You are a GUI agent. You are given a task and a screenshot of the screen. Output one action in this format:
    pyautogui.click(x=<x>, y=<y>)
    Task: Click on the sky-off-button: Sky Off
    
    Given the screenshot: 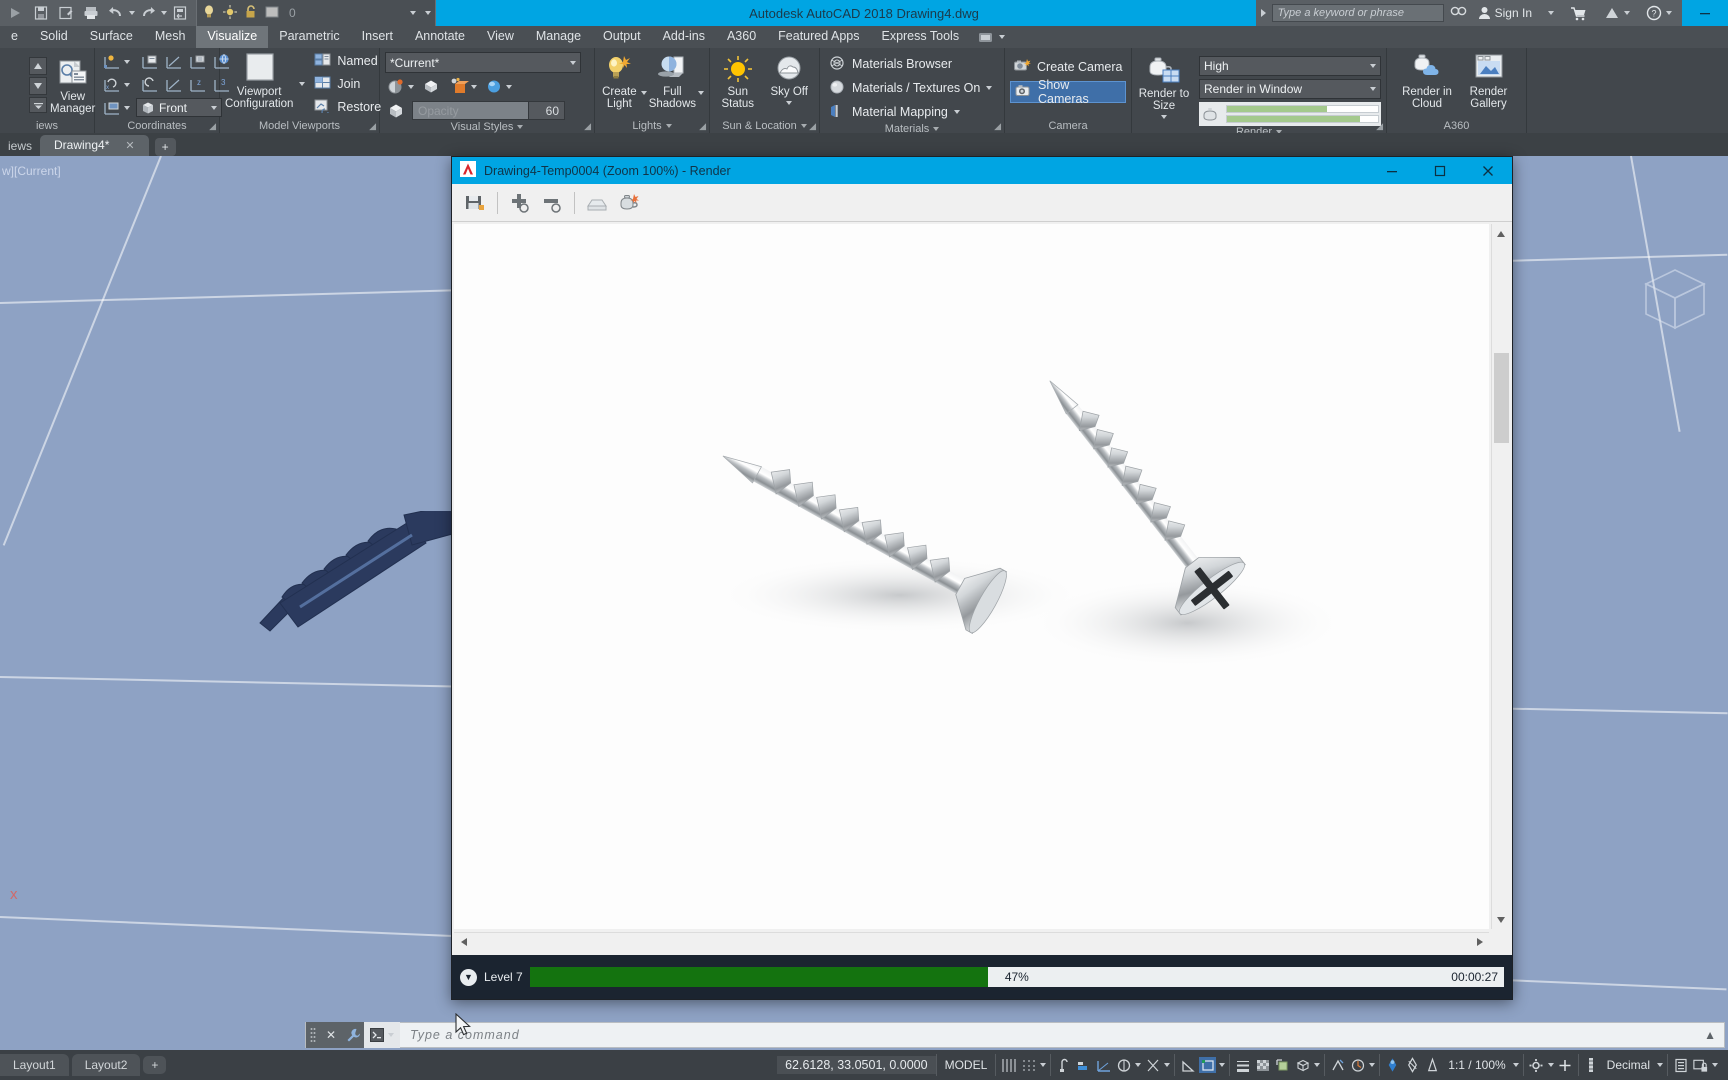 What is the action you would take?
    pyautogui.click(x=789, y=77)
    